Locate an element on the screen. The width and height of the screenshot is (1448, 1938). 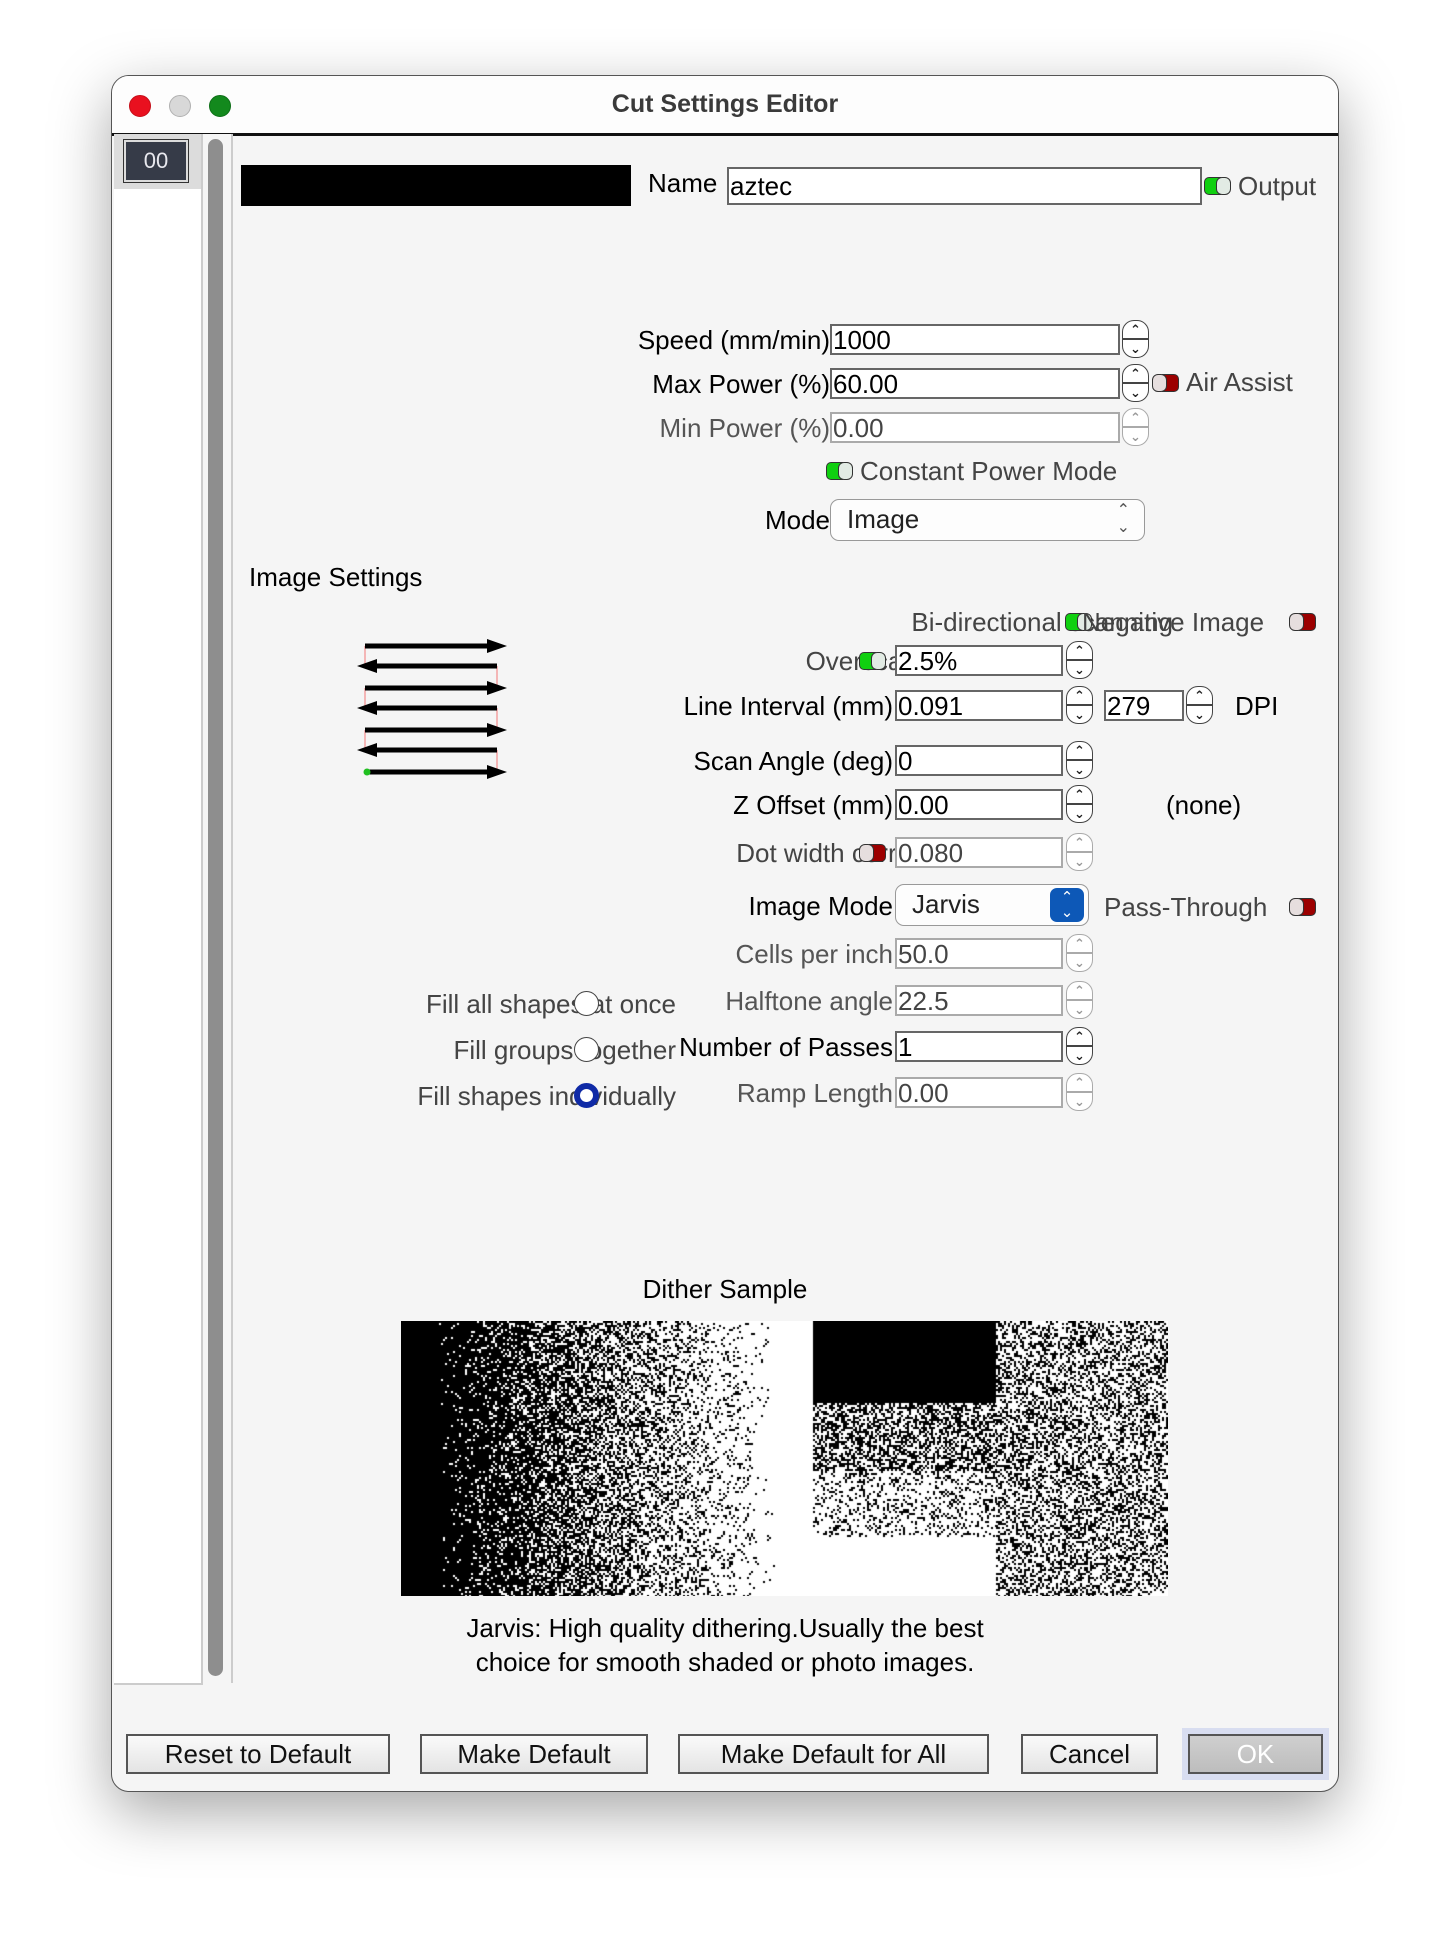
fill-groups-radio is located at coordinates (586, 1049).